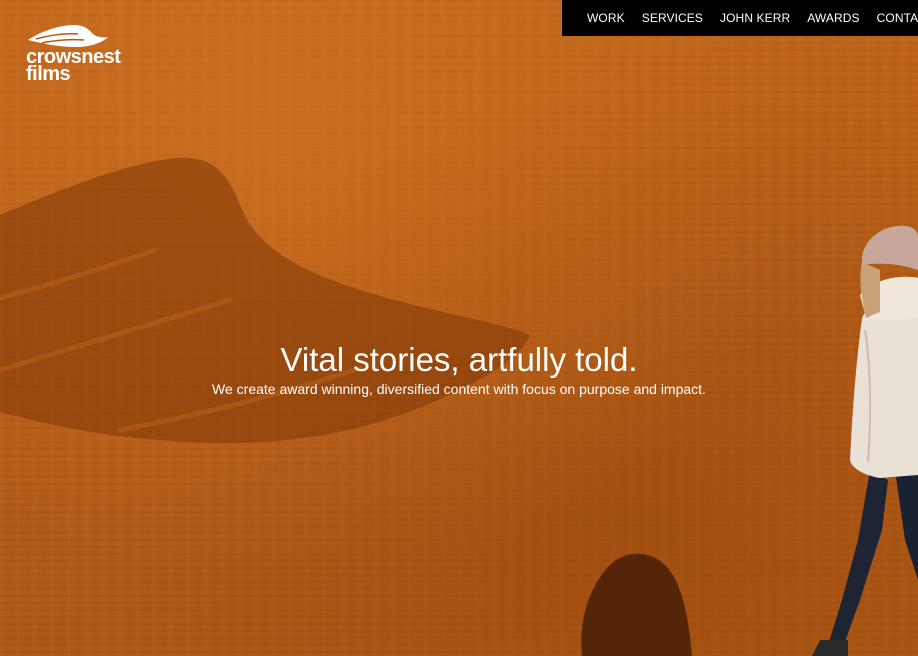 The image size is (918, 656). What do you see at coordinates (897, 18) in the screenshot?
I see `nav-item-contact: CONTACT` at bounding box center [897, 18].